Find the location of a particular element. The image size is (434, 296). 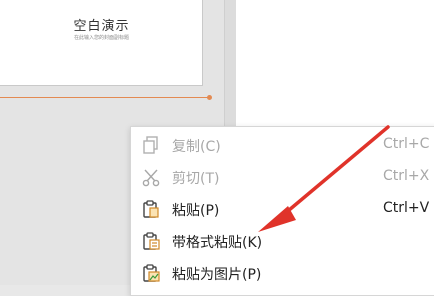

menu-item-label: 粘贴(P) is located at coordinates (196, 211).